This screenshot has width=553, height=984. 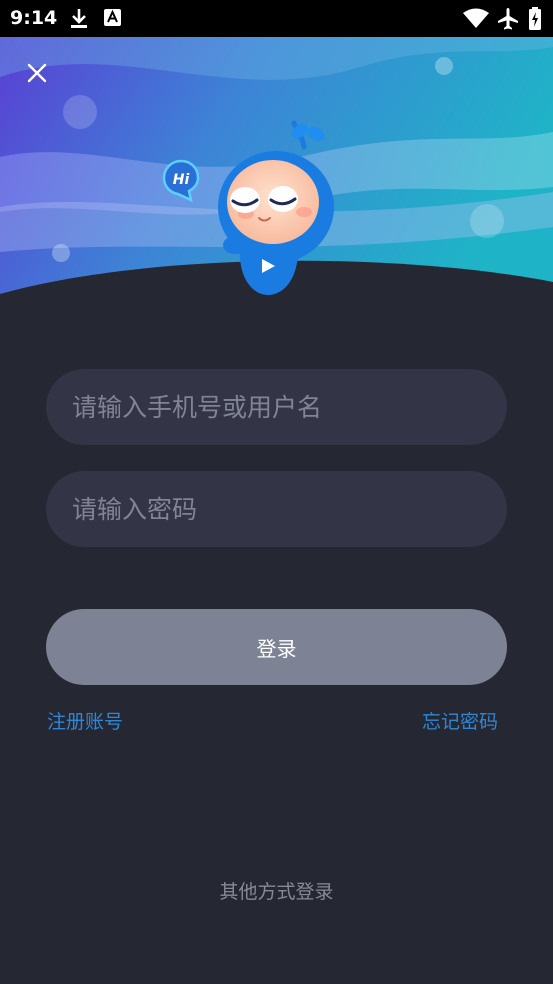 What do you see at coordinates (85, 720) in the screenshot?
I see `register-link: 注册账号` at bounding box center [85, 720].